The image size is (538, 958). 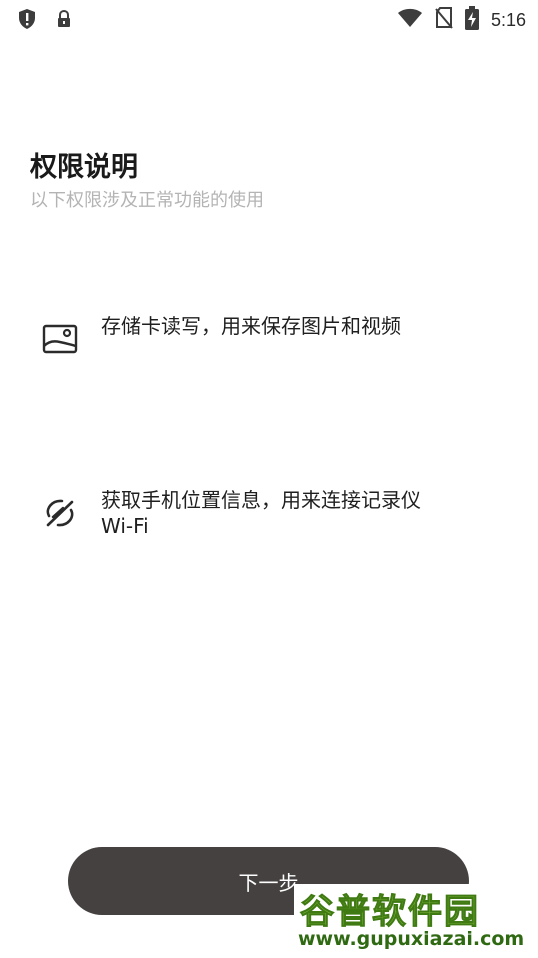 What do you see at coordinates (444, 20) in the screenshot?
I see `no-sim-icon` at bounding box center [444, 20].